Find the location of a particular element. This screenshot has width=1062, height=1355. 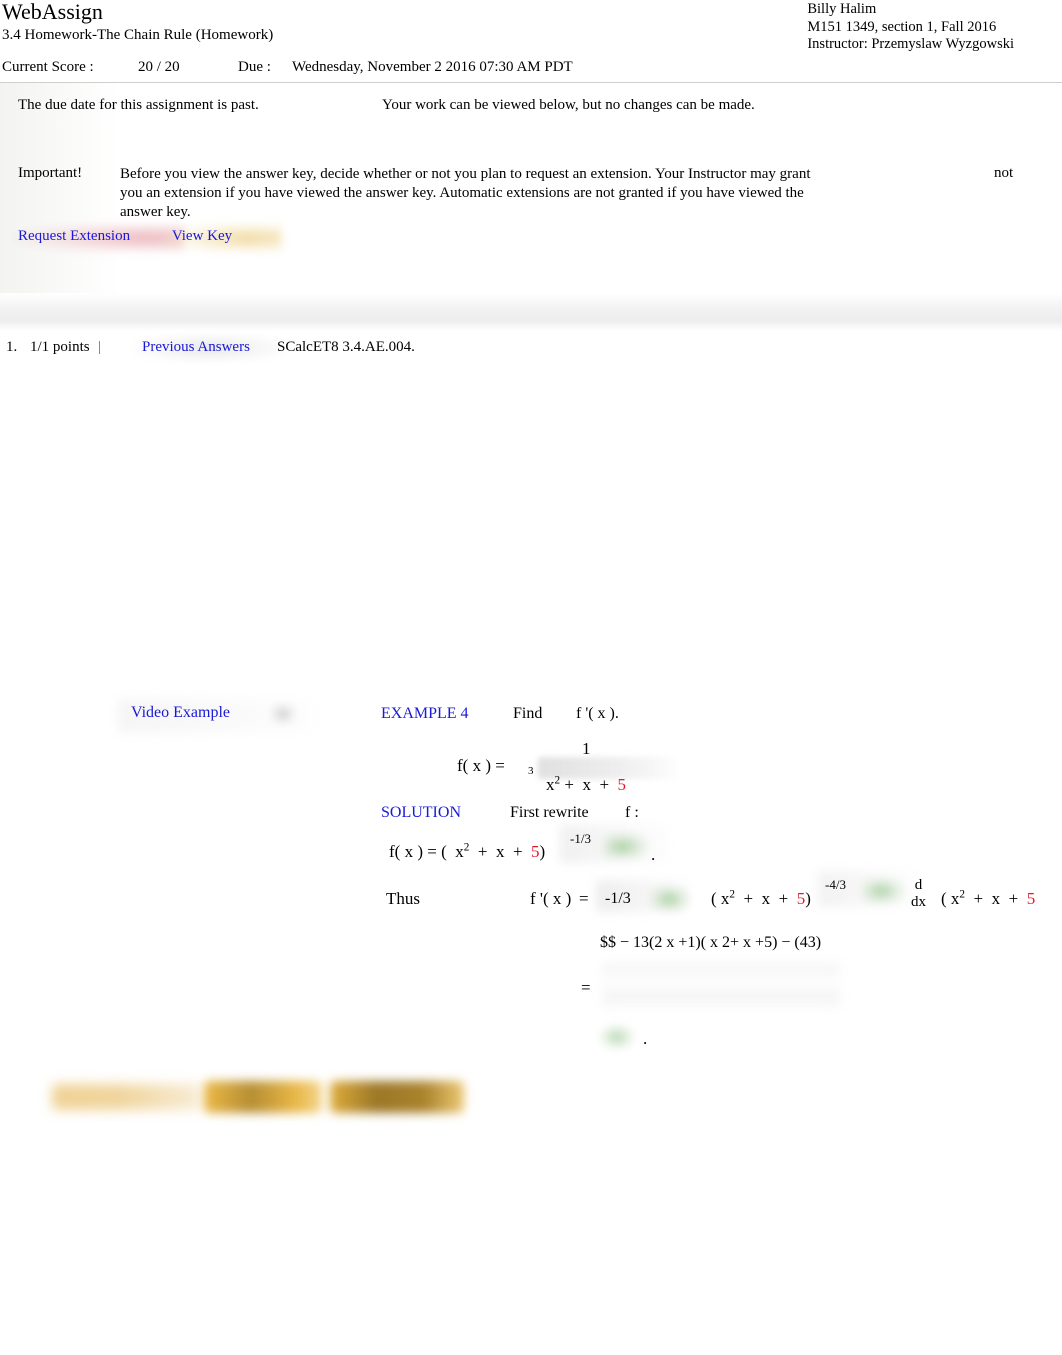

tail-plus-1: + is located at coordinates (978, 898).